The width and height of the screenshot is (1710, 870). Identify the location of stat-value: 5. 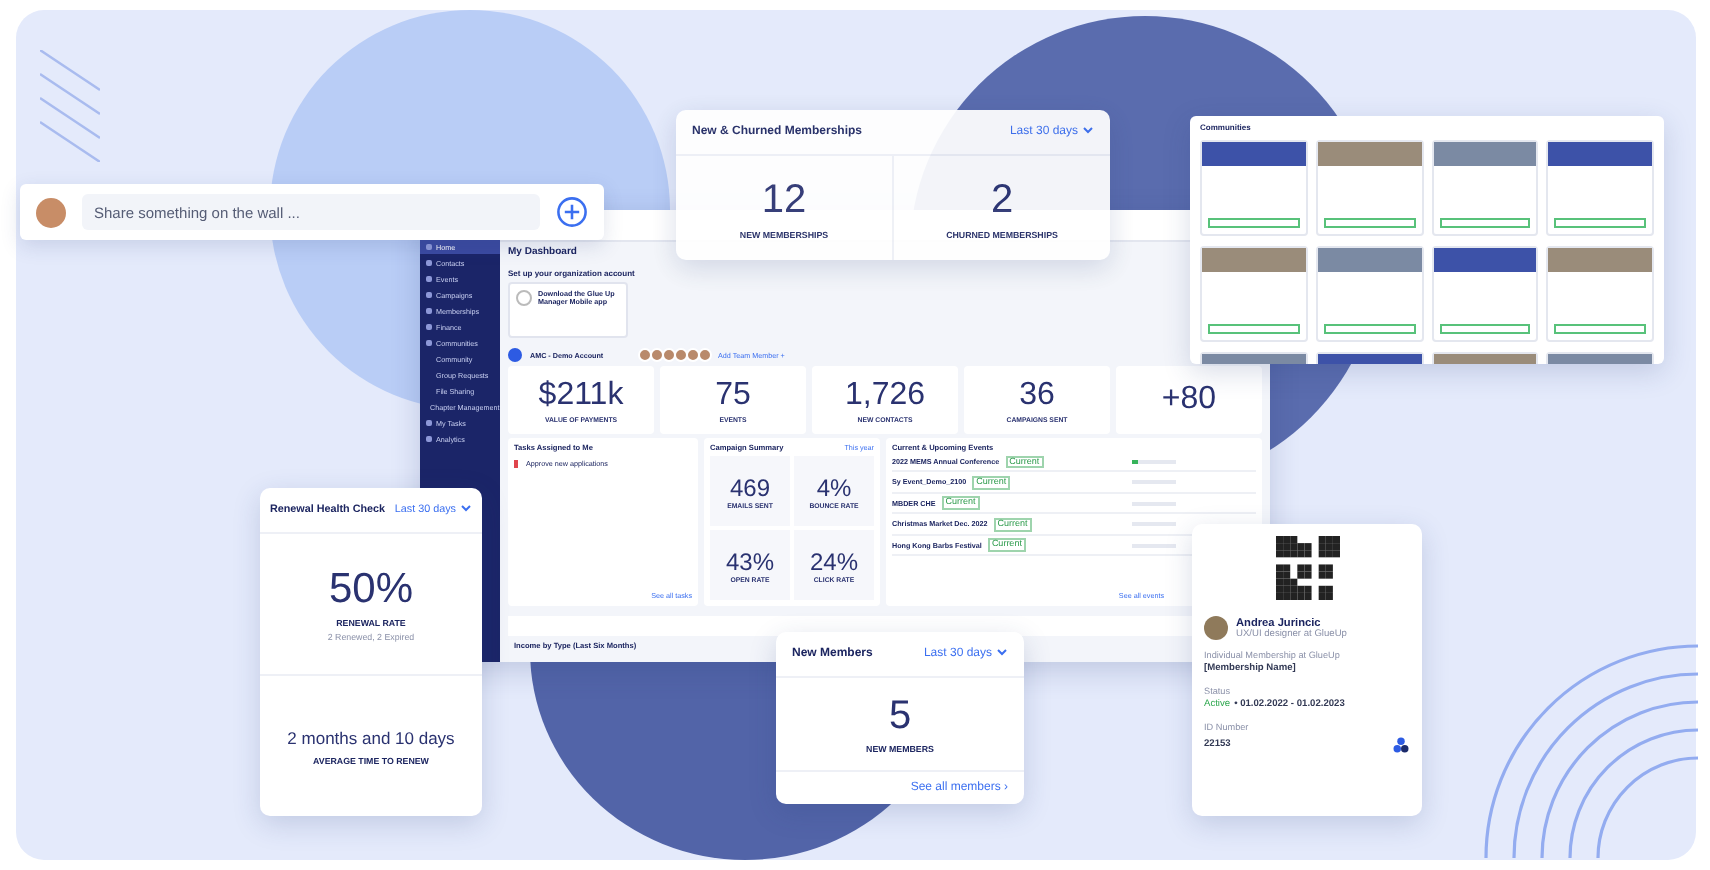
(900, 717).